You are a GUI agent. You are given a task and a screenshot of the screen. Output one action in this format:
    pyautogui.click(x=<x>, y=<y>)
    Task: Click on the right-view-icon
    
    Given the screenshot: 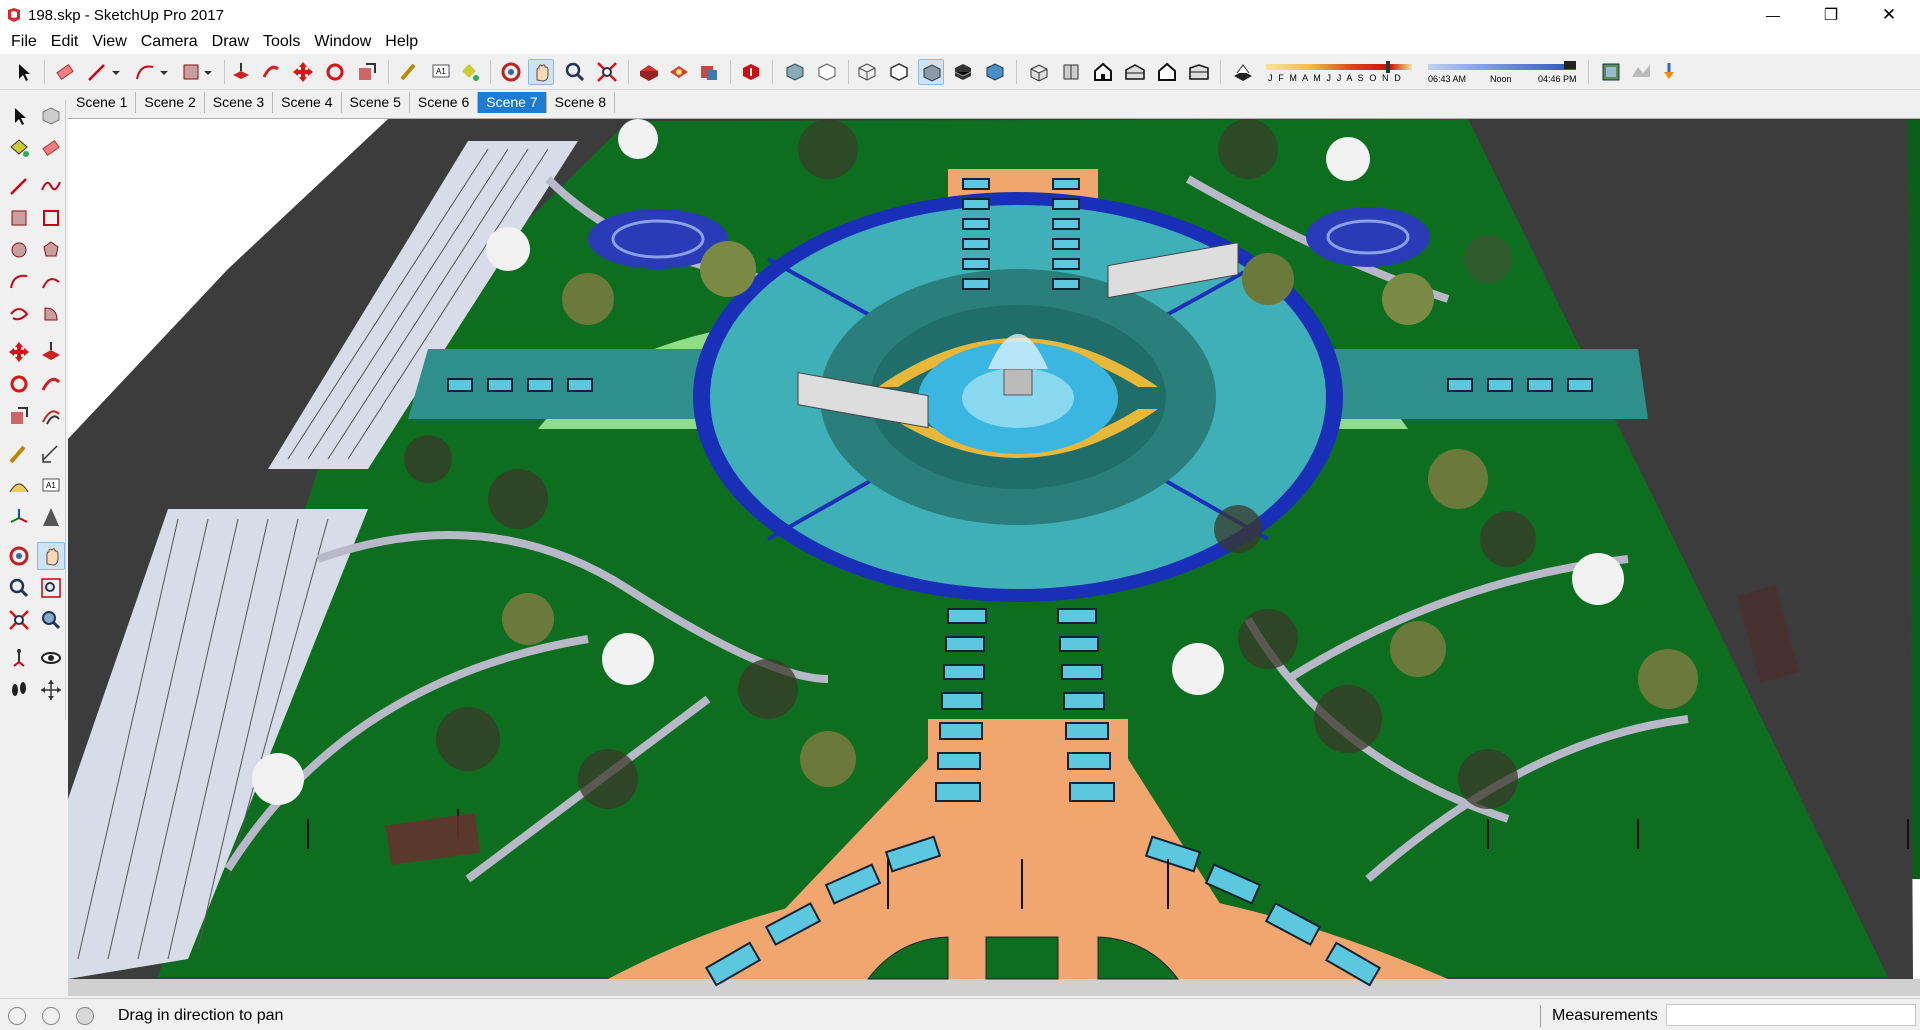 What is the action you would take?
    pyautogui.click(x=1135, y=72)
    